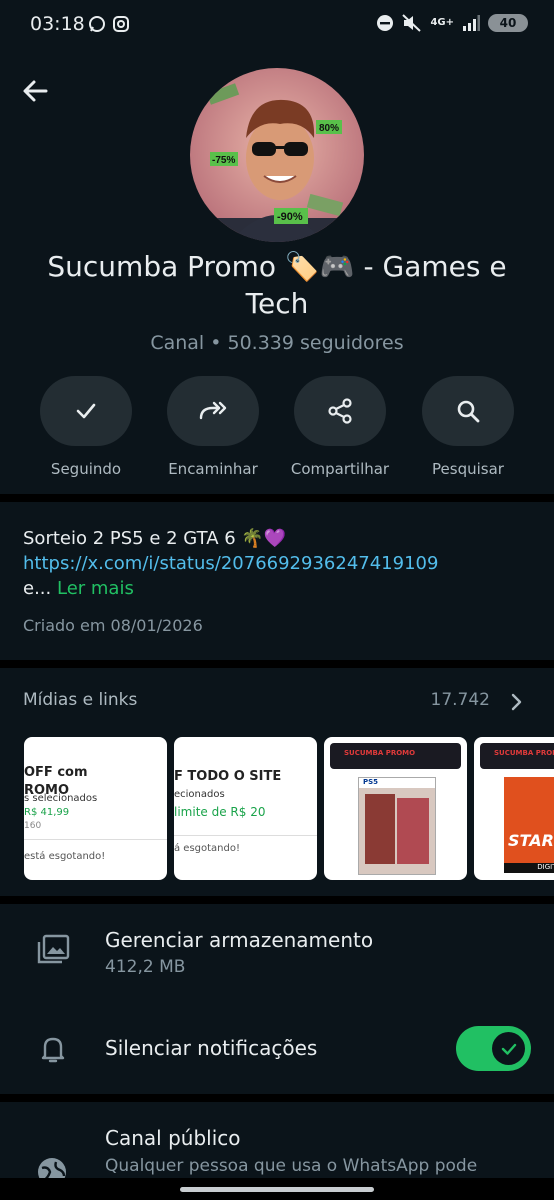 The width and height of the screenshot is (554, 1200). What do you see at coordinates (57, 24) in the screenshot?
I see `status-time: 03:18` at bounding box center [57, 24].